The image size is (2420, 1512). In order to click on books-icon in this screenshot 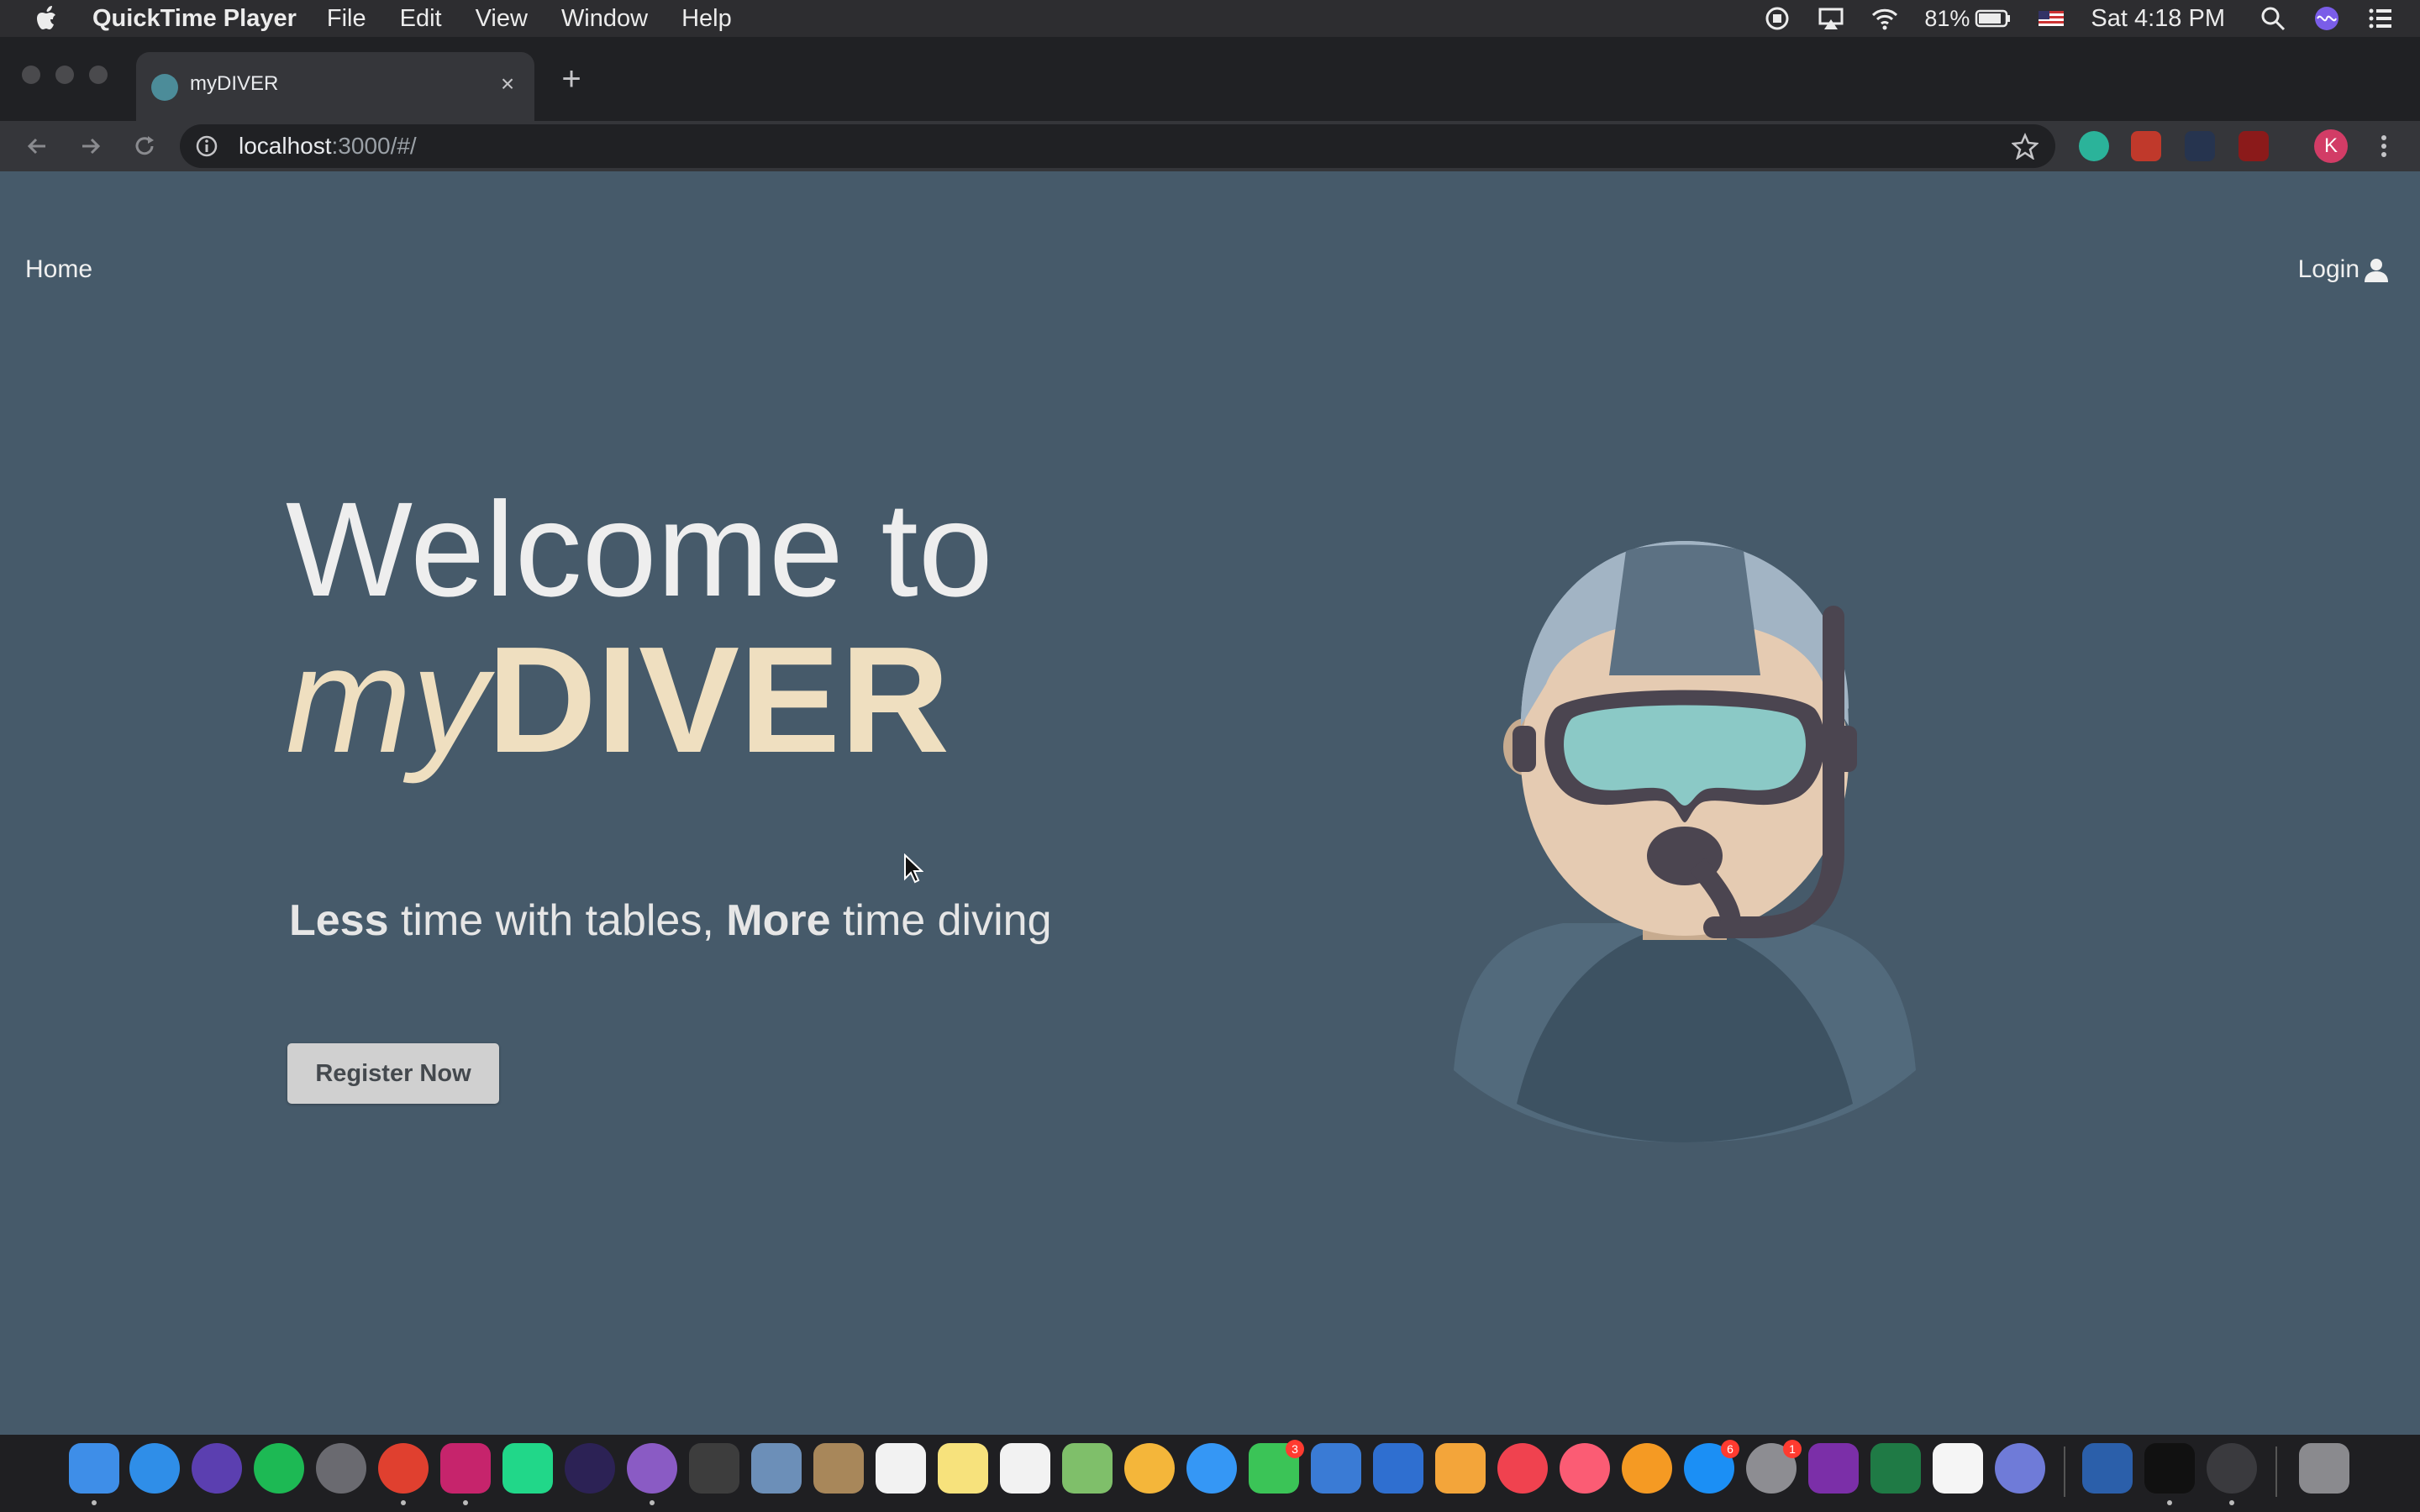, I will do `click(1647, 1468)`.